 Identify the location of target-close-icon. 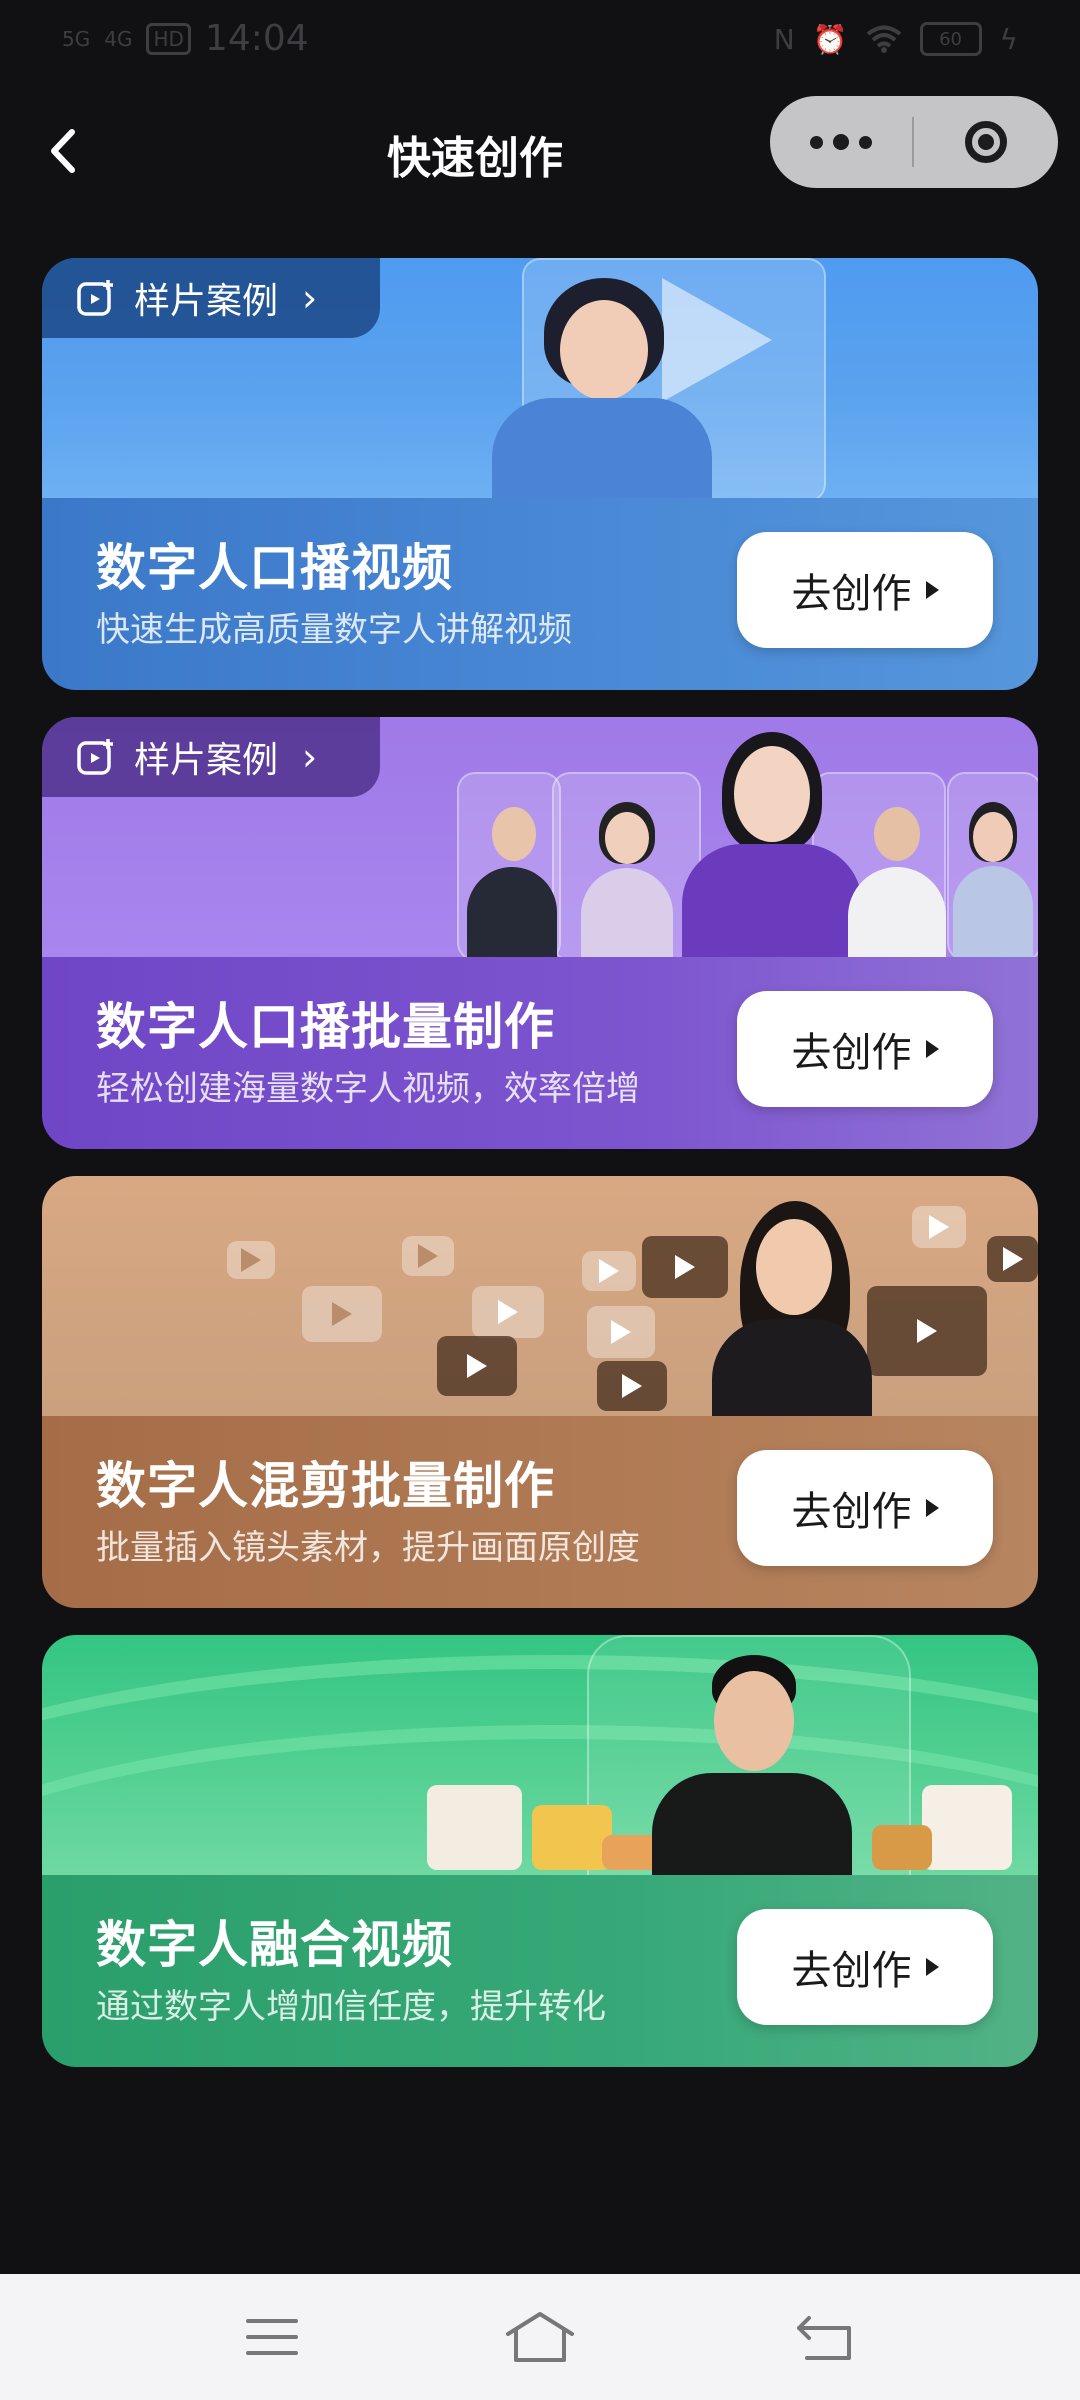
(986, 142).